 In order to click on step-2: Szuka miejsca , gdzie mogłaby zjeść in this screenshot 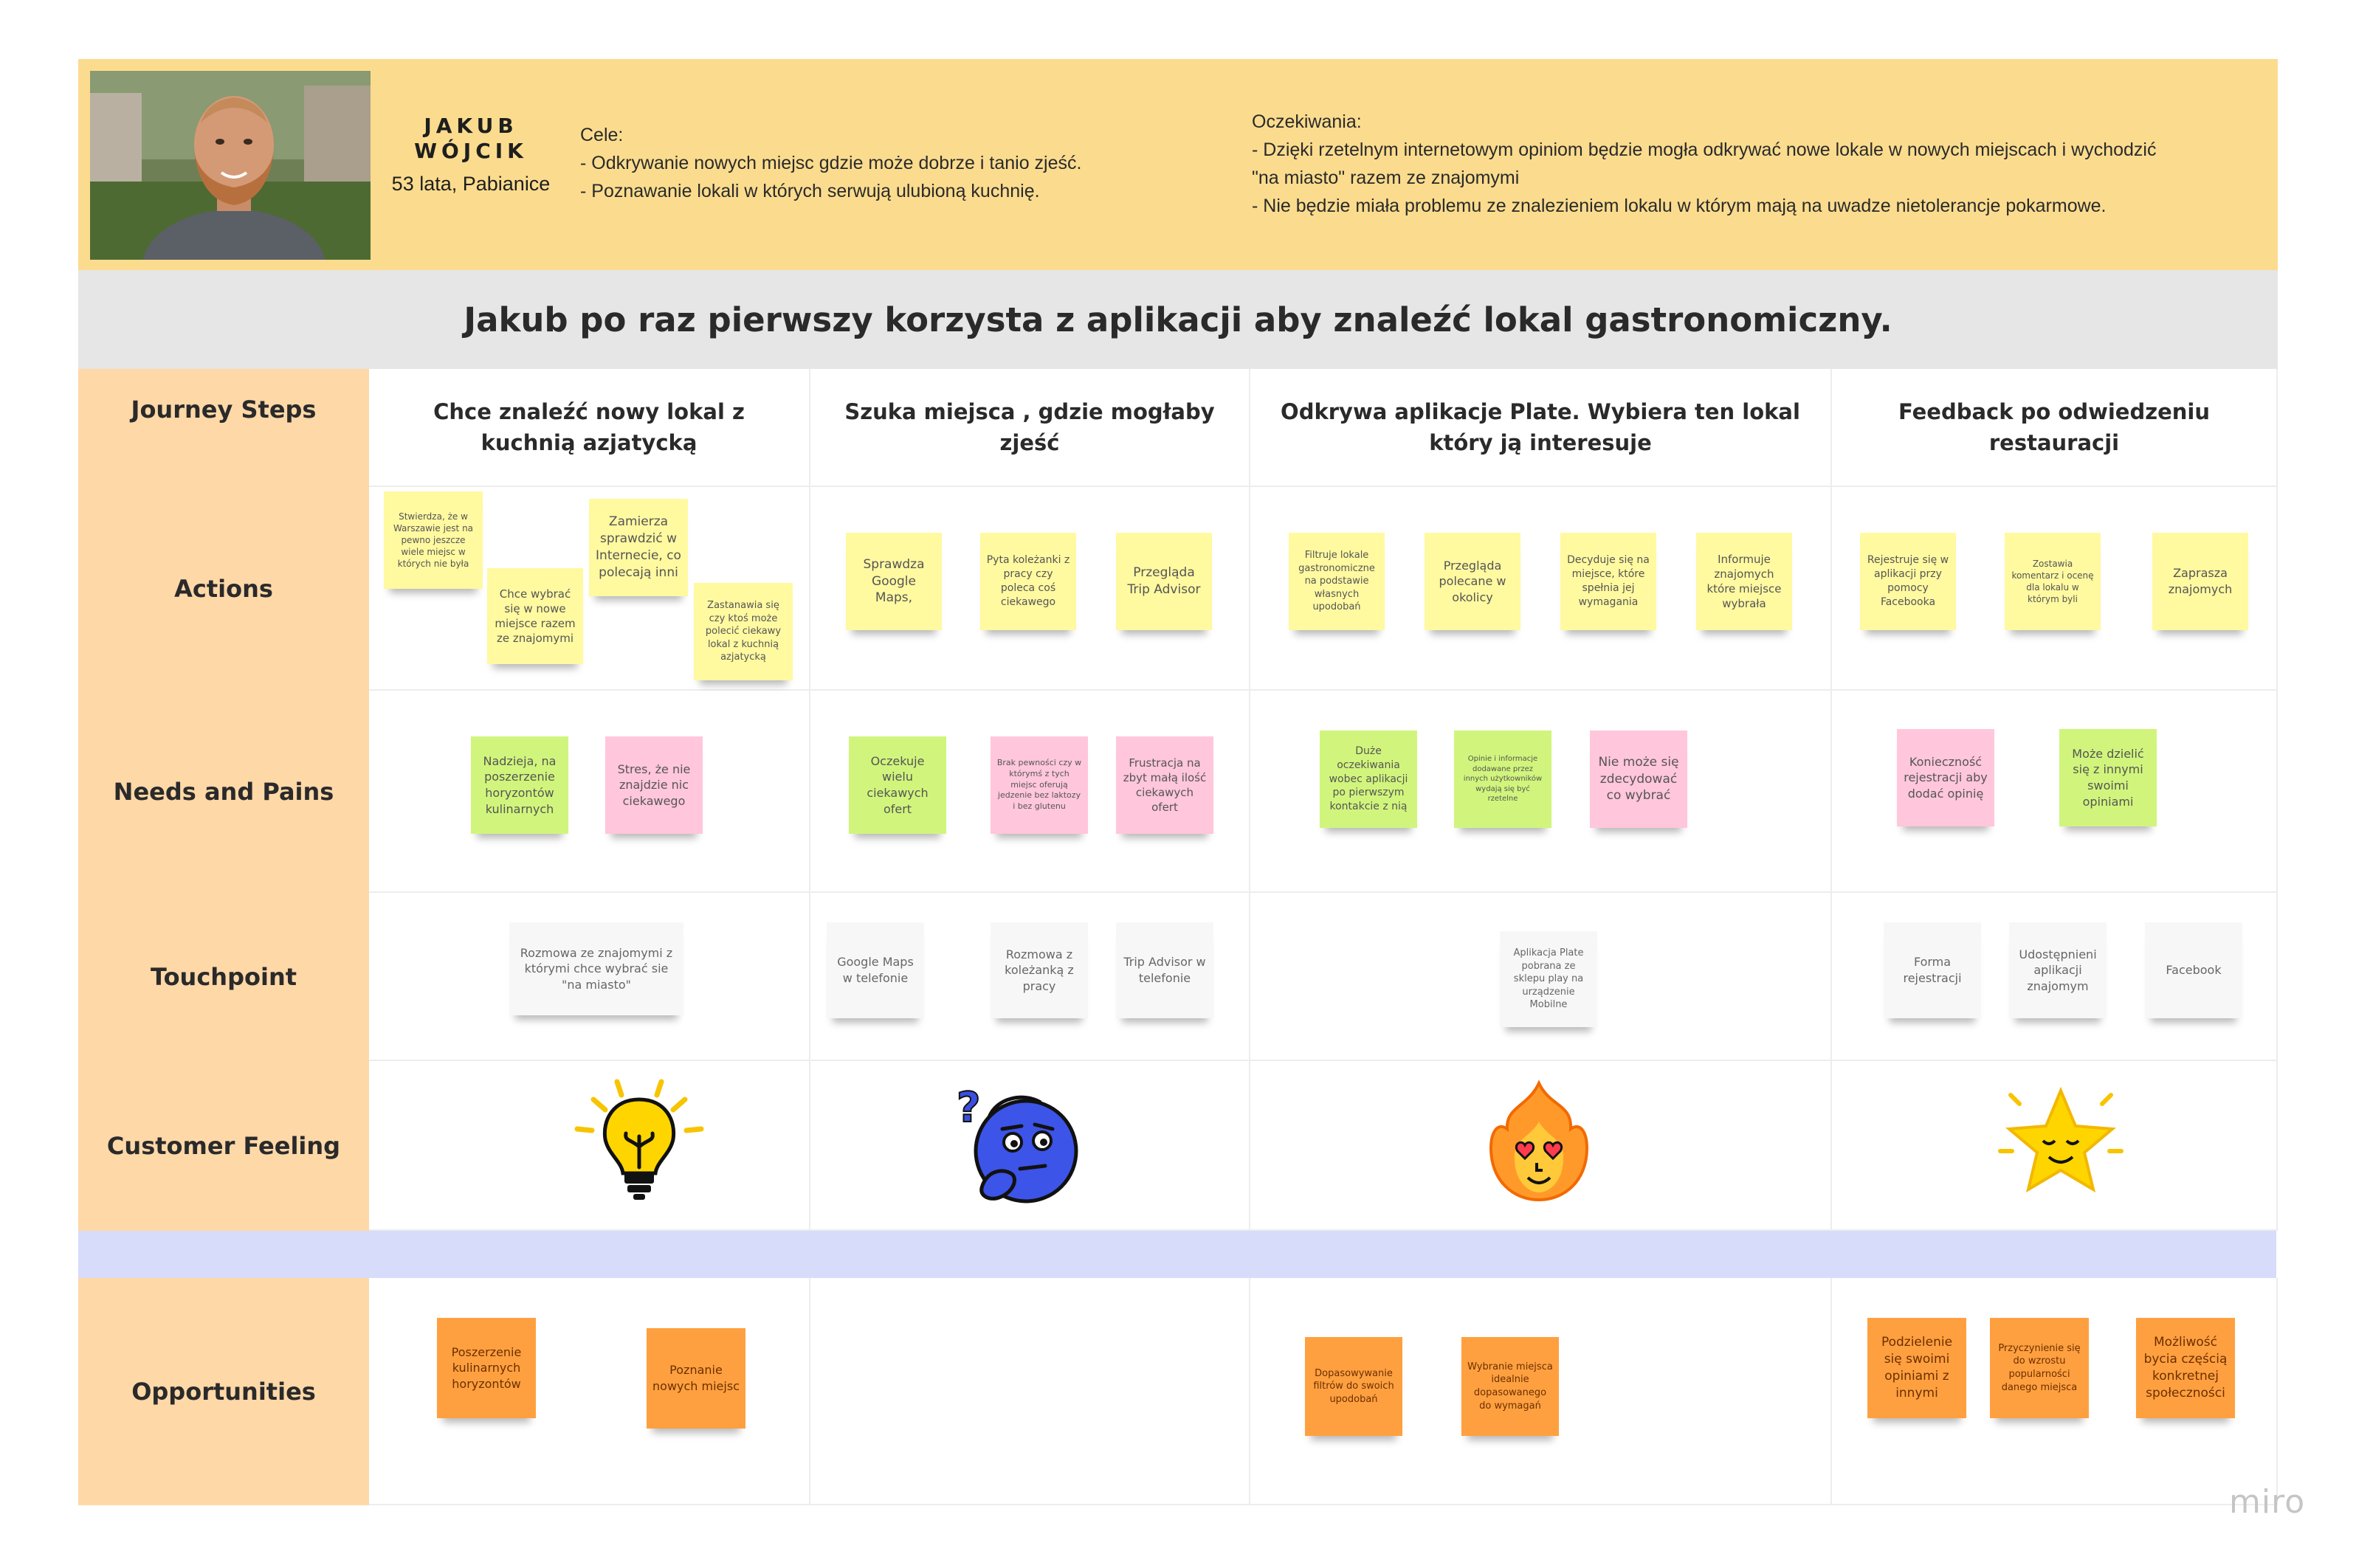, I will do `click(1030, 428)`.